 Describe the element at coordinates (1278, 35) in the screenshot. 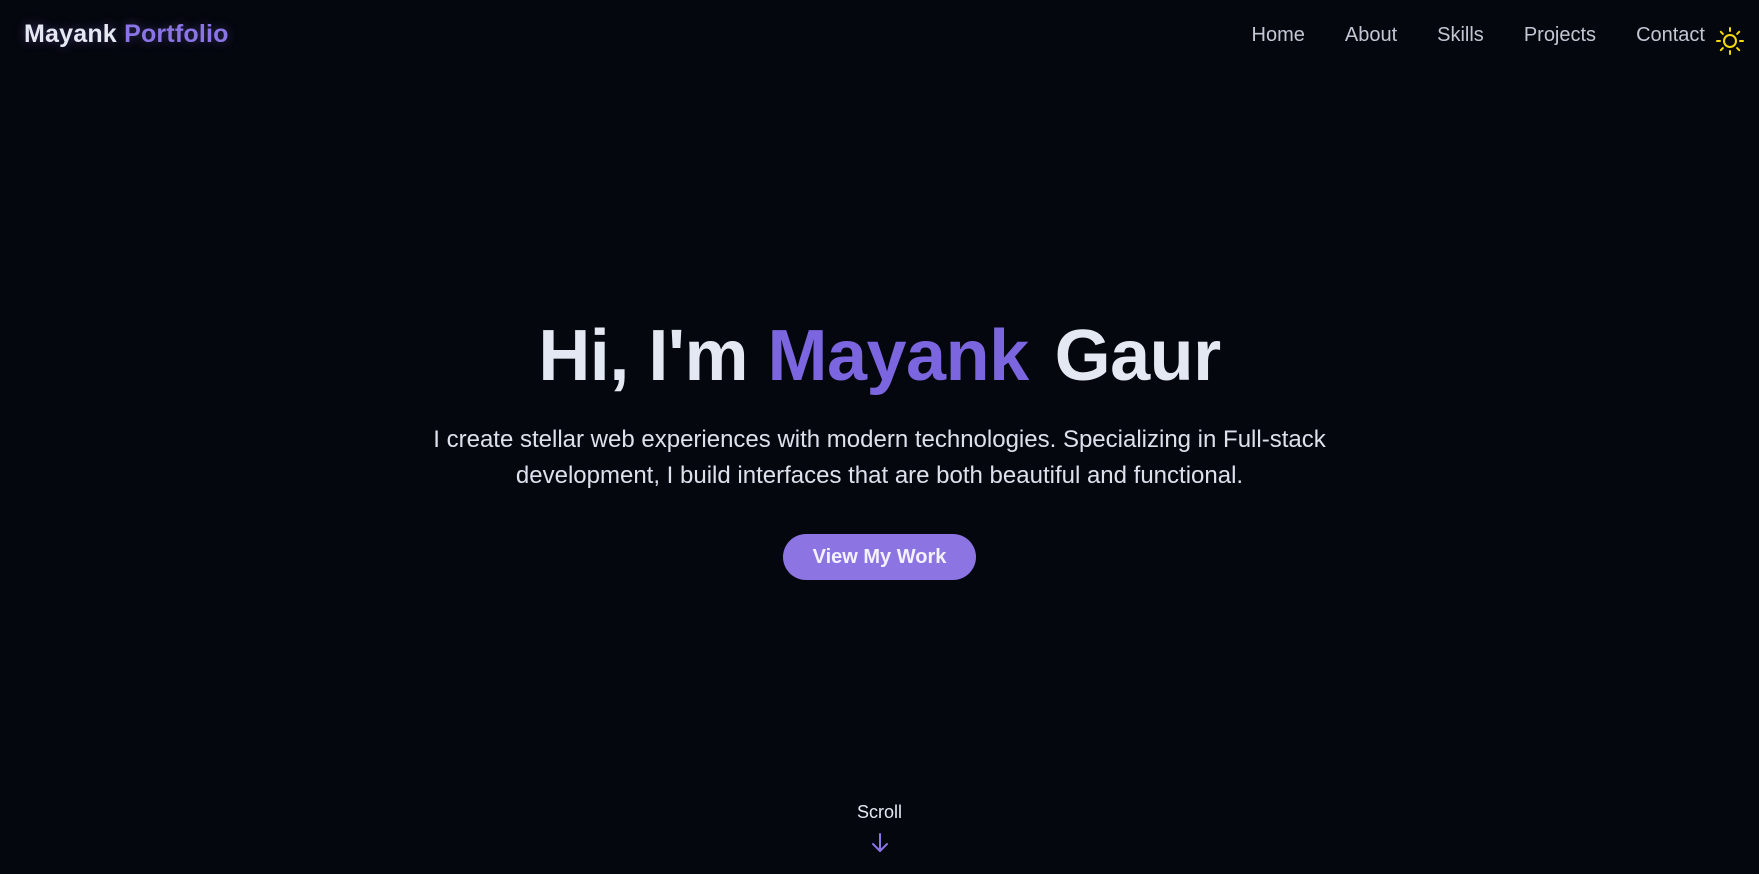

I see `nav-home: Home` at that location.